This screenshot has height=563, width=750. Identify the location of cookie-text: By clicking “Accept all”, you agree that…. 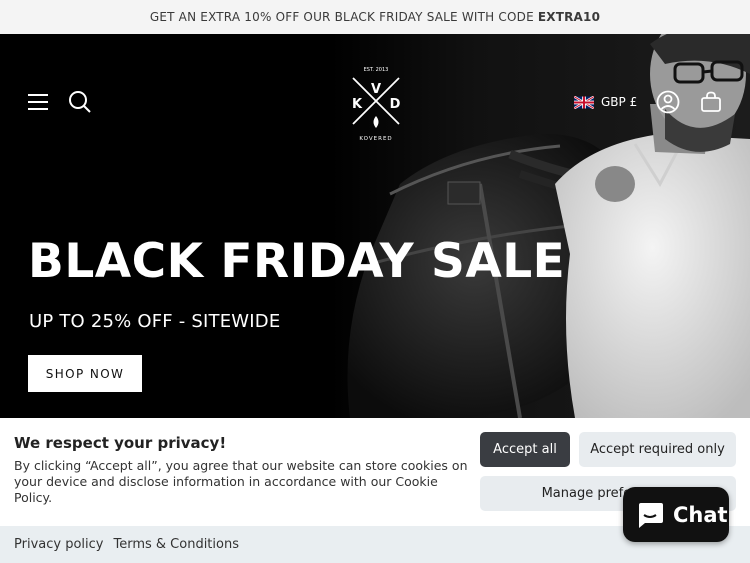
(241, 481).